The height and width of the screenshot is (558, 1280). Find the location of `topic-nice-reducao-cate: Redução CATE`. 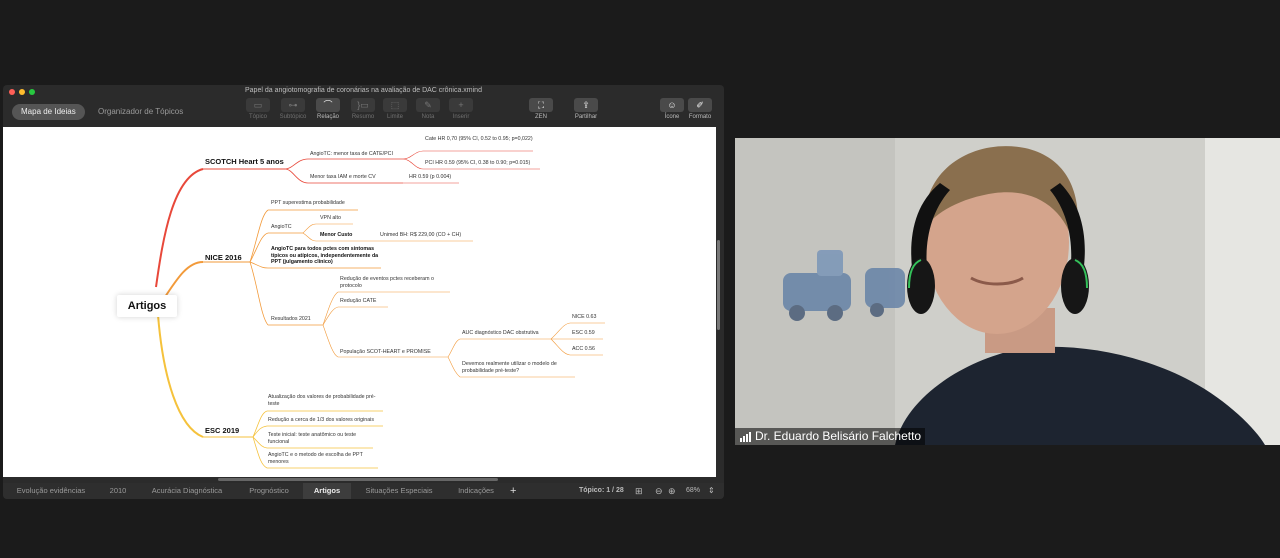

topic-nice-reducao-cate: Redução CATE is located at coordinates (364, 301).